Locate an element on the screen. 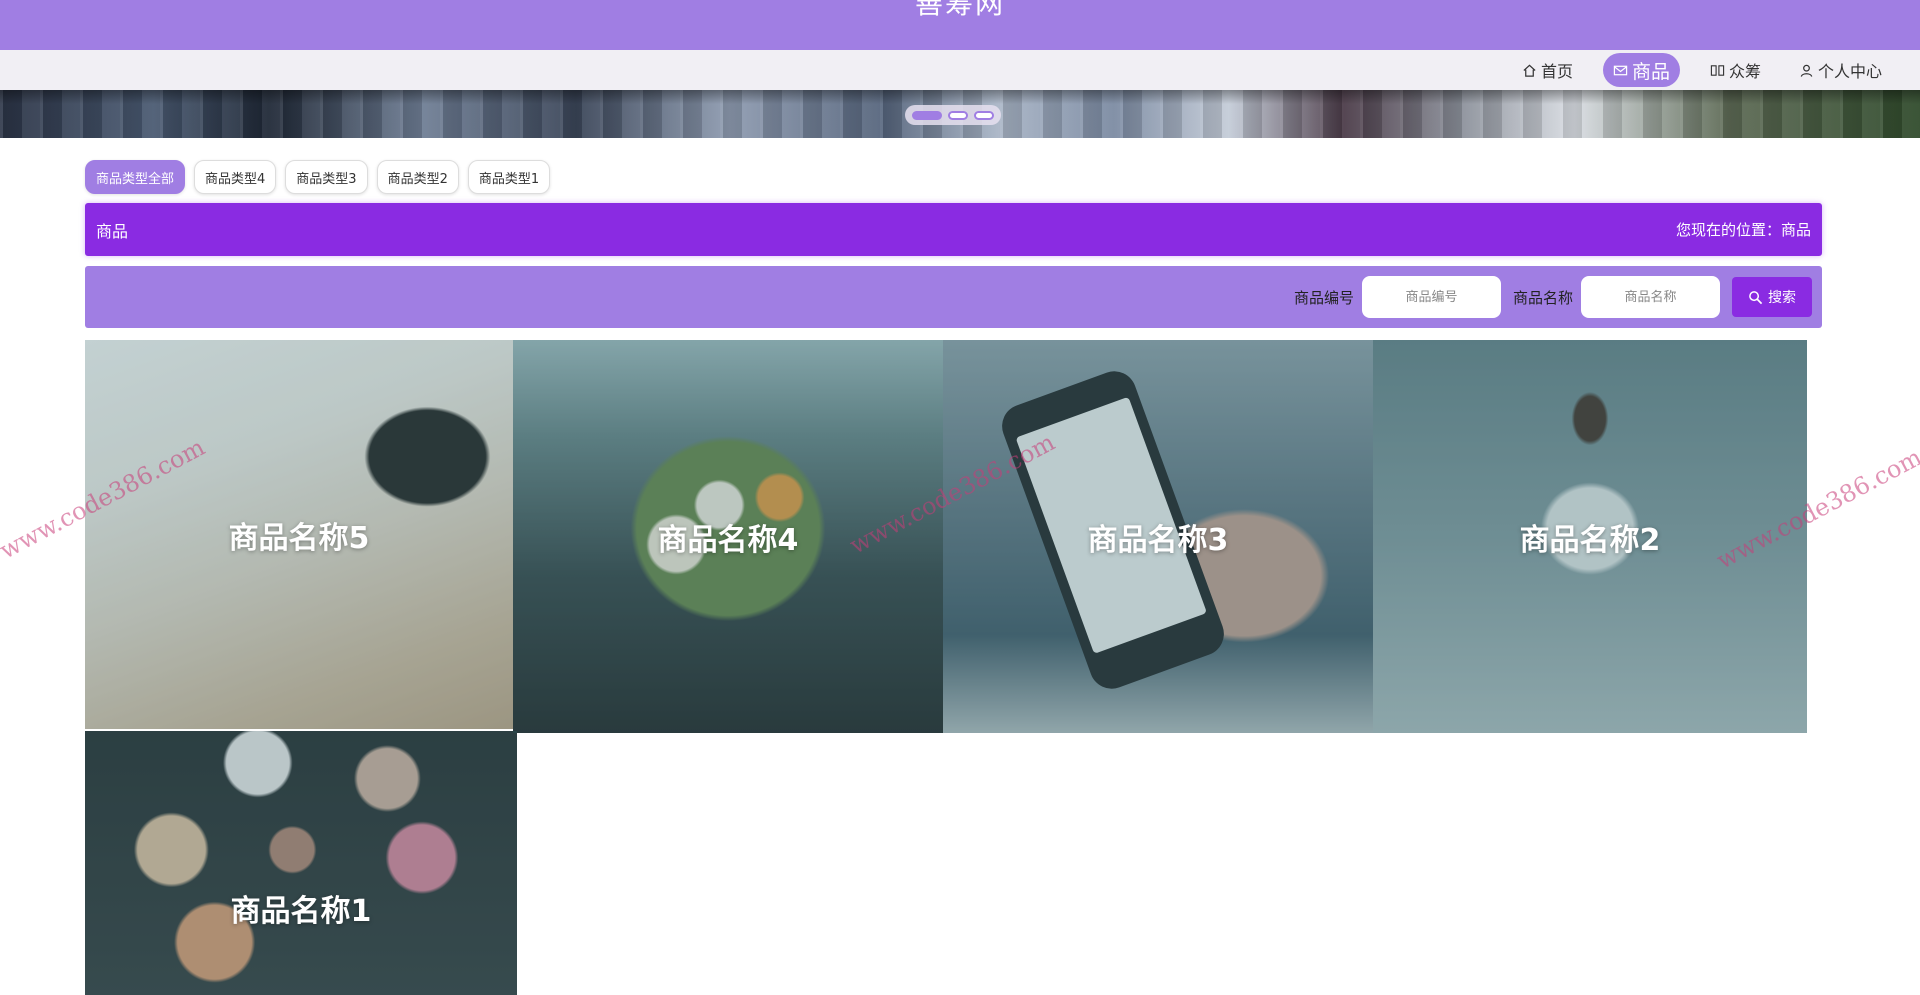 The height and width of the screenshot is (995, 1920). tab-category-3: 商品类型3 is located at coordinates (326, 177).